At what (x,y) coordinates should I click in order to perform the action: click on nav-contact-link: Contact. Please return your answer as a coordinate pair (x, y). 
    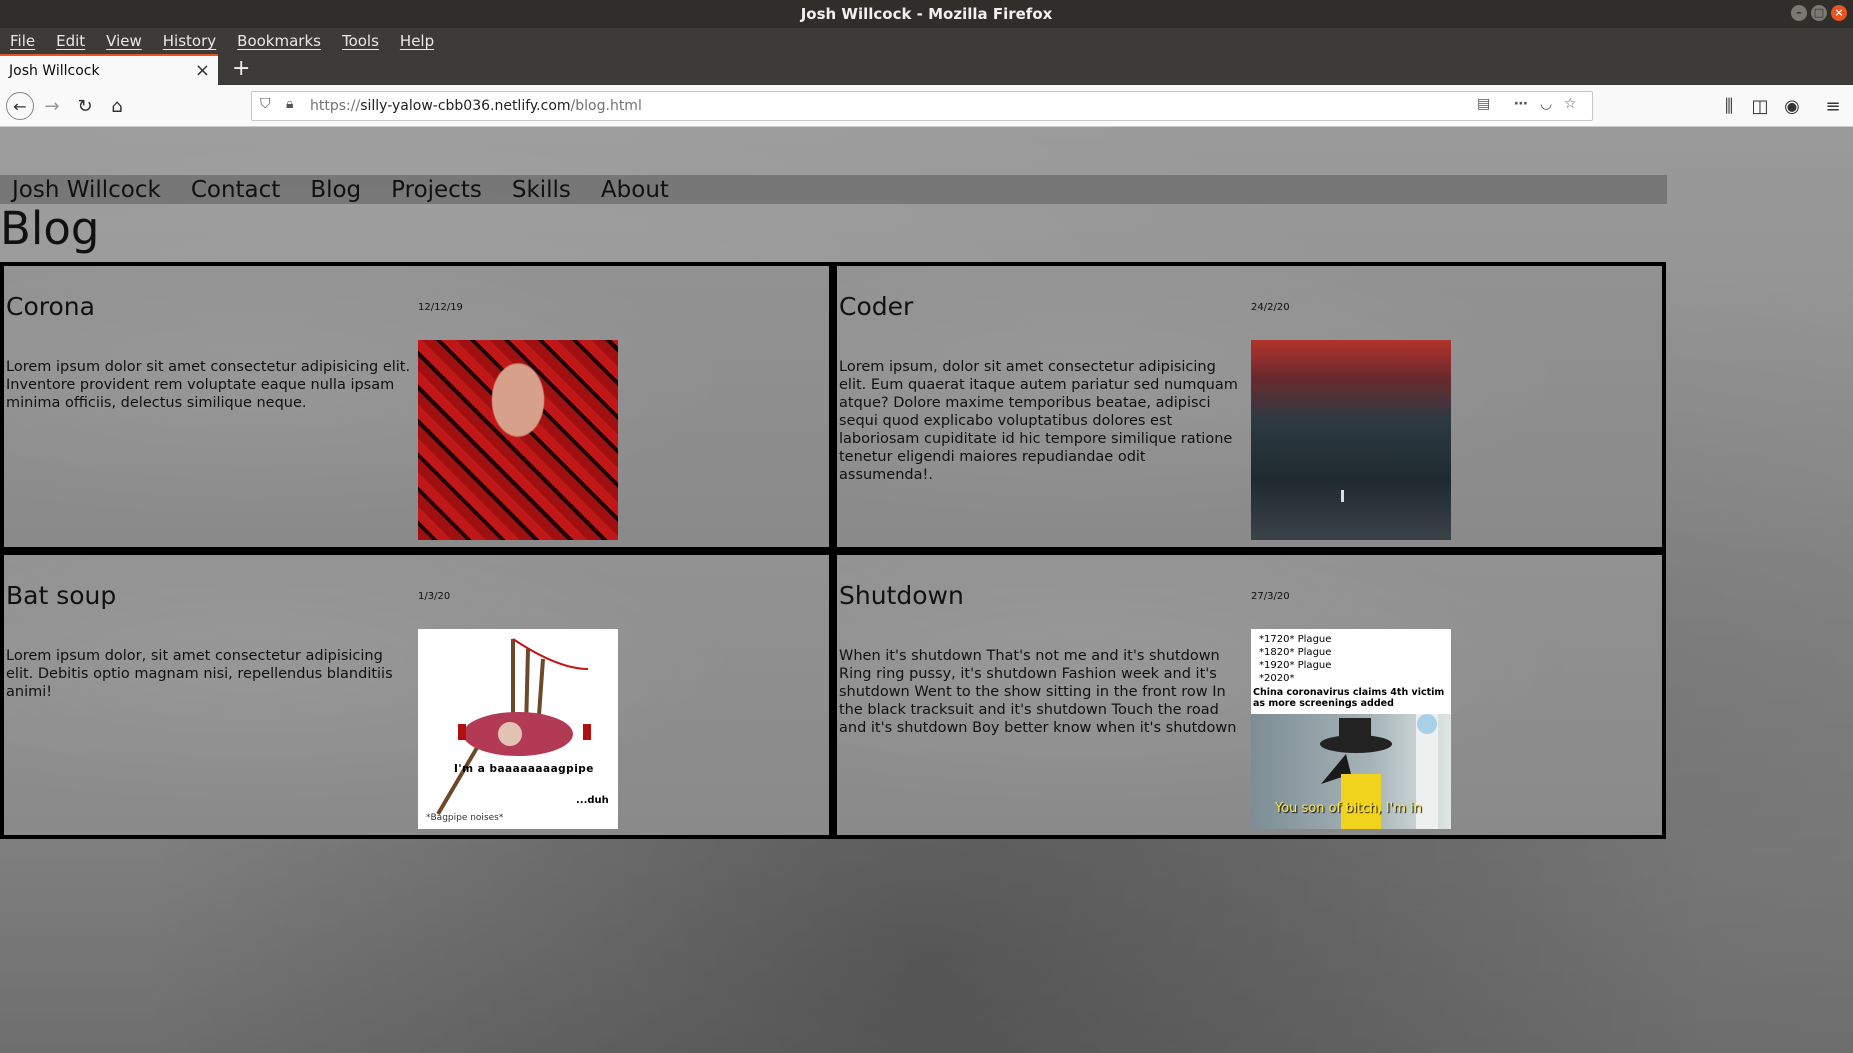
    Looking at the image, I should click on (235, 190).